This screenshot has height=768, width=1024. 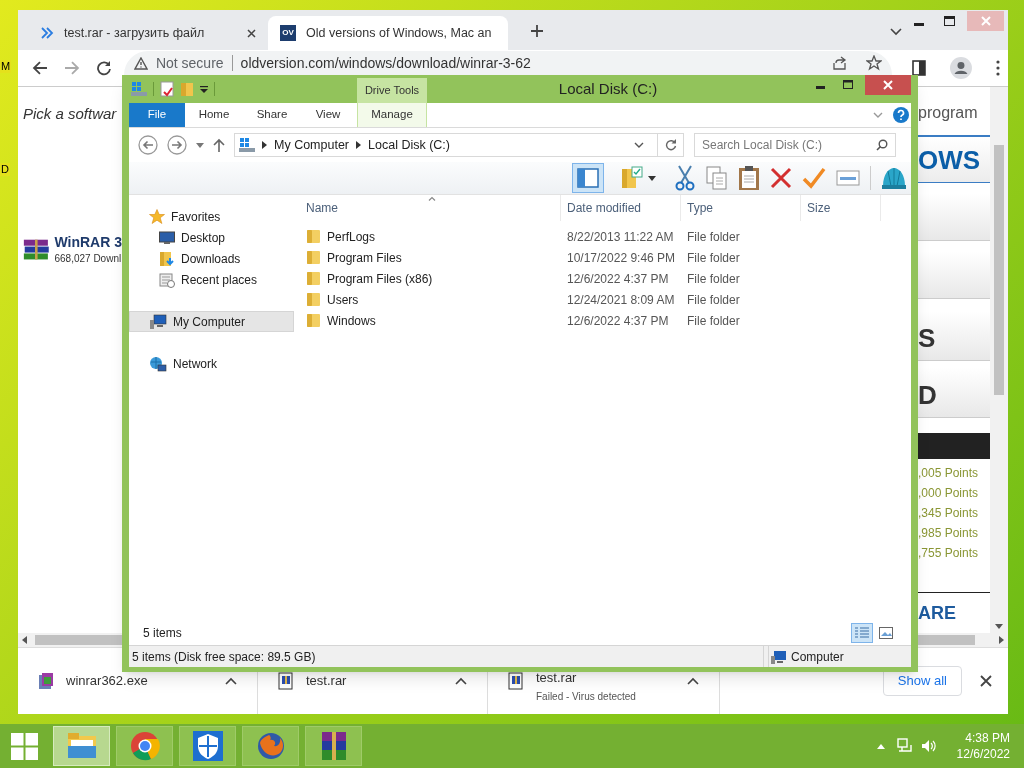 What do you see at coordinates (409, 145) in the screenshot?
I see `breadcrumb-item: Local Disk (C:)` at bounding box center [409, 145].